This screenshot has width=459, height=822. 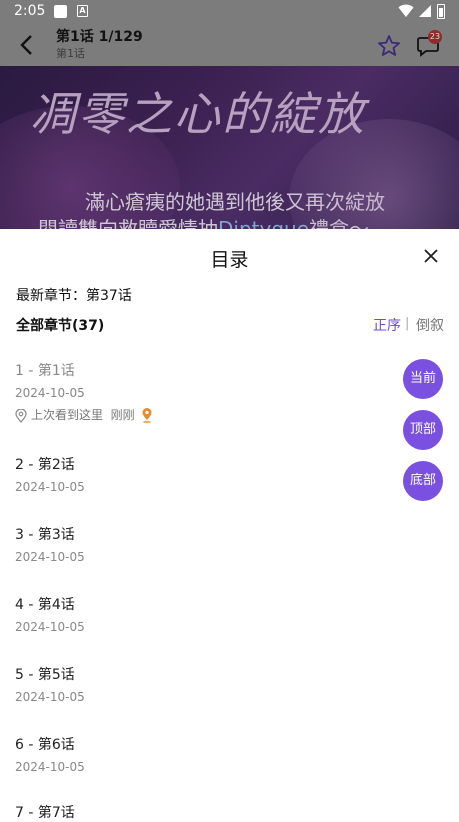 What do you see at coordinates (45, 605) in the screenshot?
I see `chapter-item-title: 4 - 第4话` at bounding box center [45, 605].